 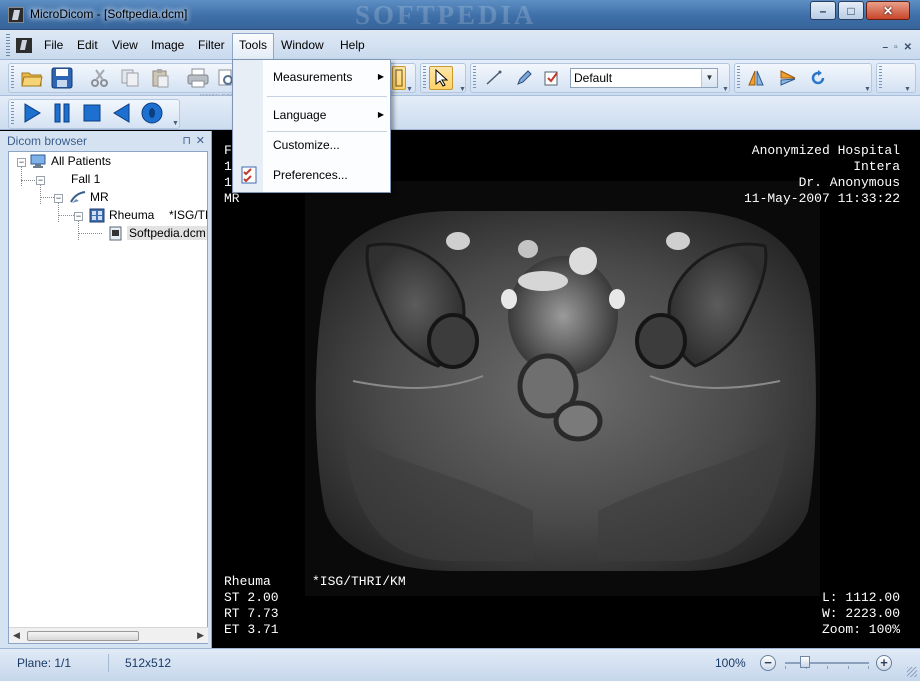 I want to click on tree-root-all-patients: All Patients, so click(x=81, y=161).